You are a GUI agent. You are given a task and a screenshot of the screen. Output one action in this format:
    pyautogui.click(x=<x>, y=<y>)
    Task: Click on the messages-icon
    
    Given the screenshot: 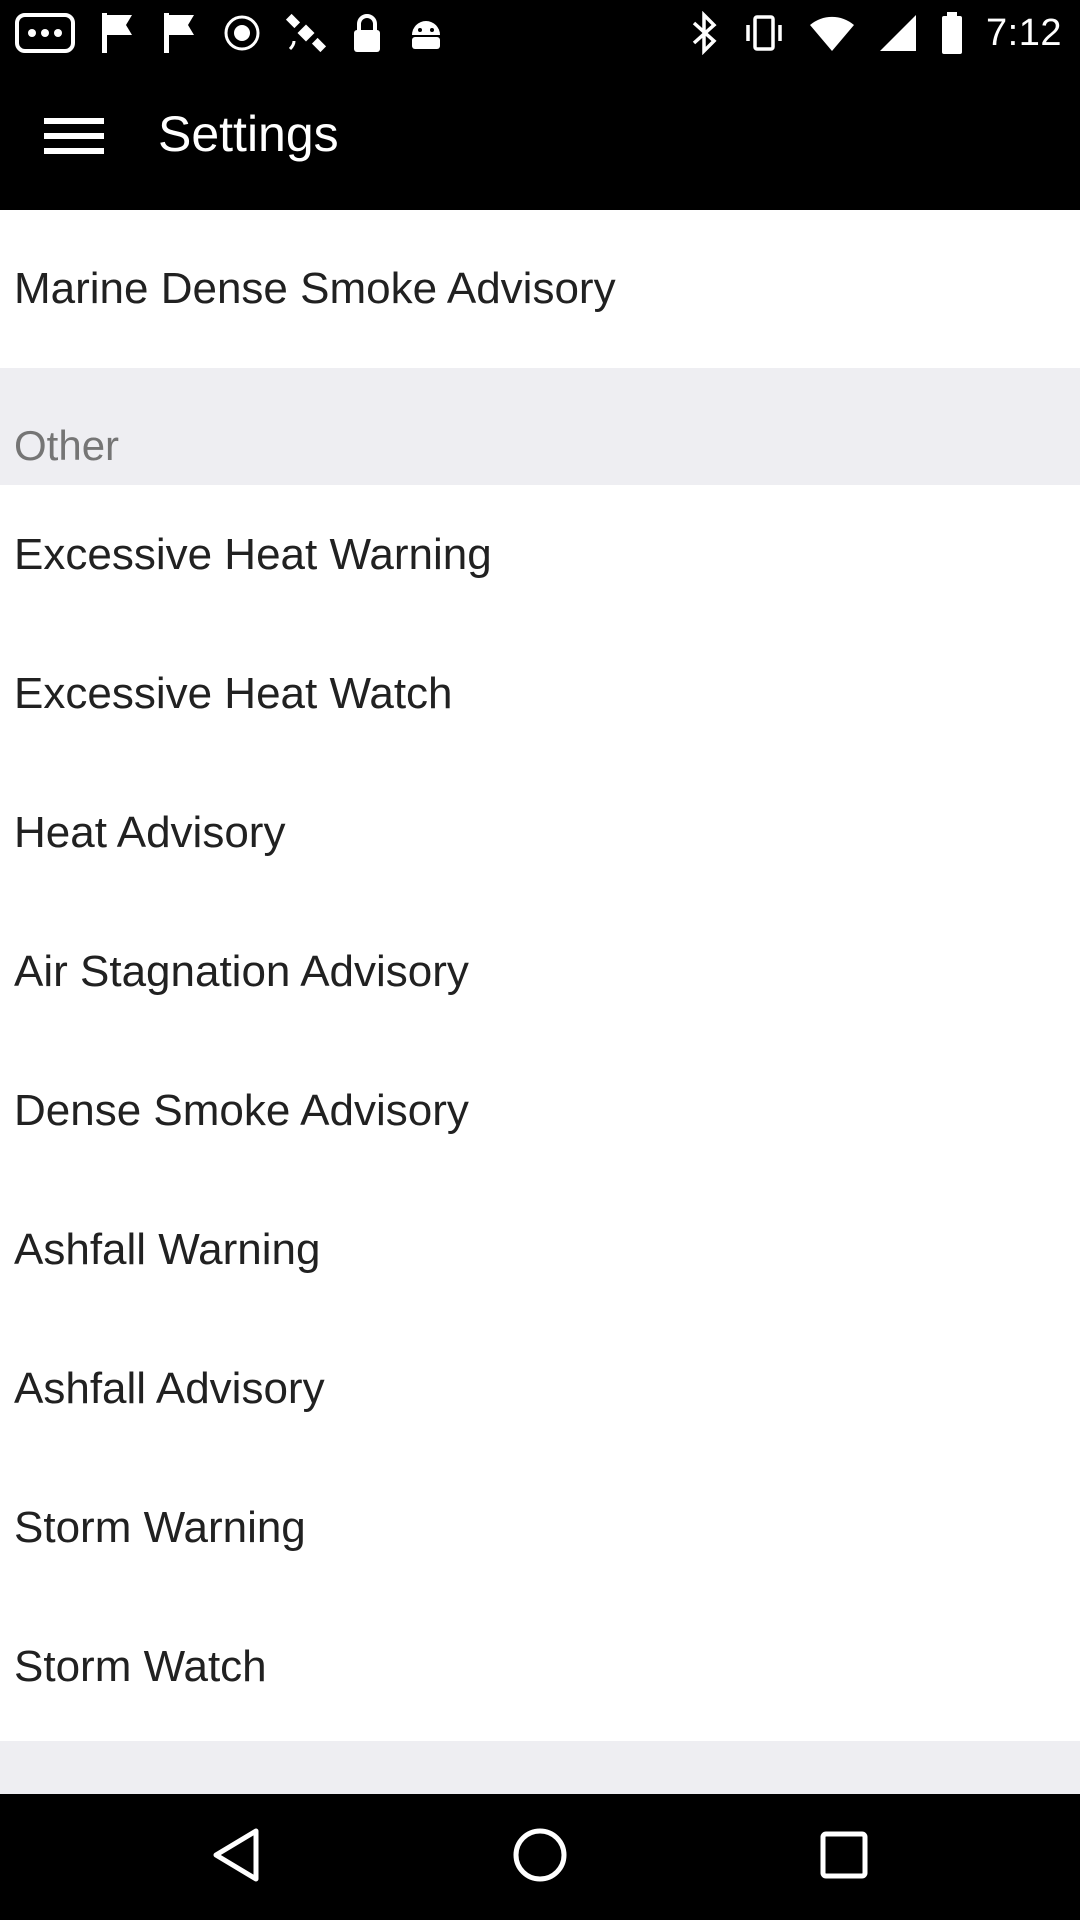 What is the action you would take?
    pyautogui.click(x=45, y=33)
    